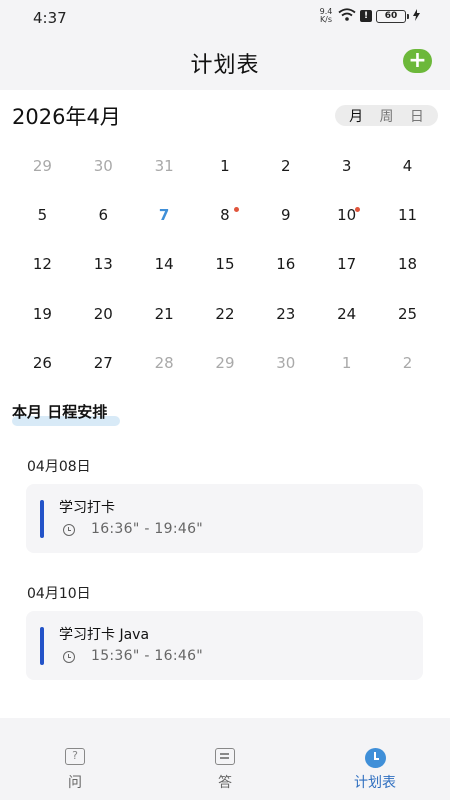  I want to click on calendar-day: 22, so click(225, 314).